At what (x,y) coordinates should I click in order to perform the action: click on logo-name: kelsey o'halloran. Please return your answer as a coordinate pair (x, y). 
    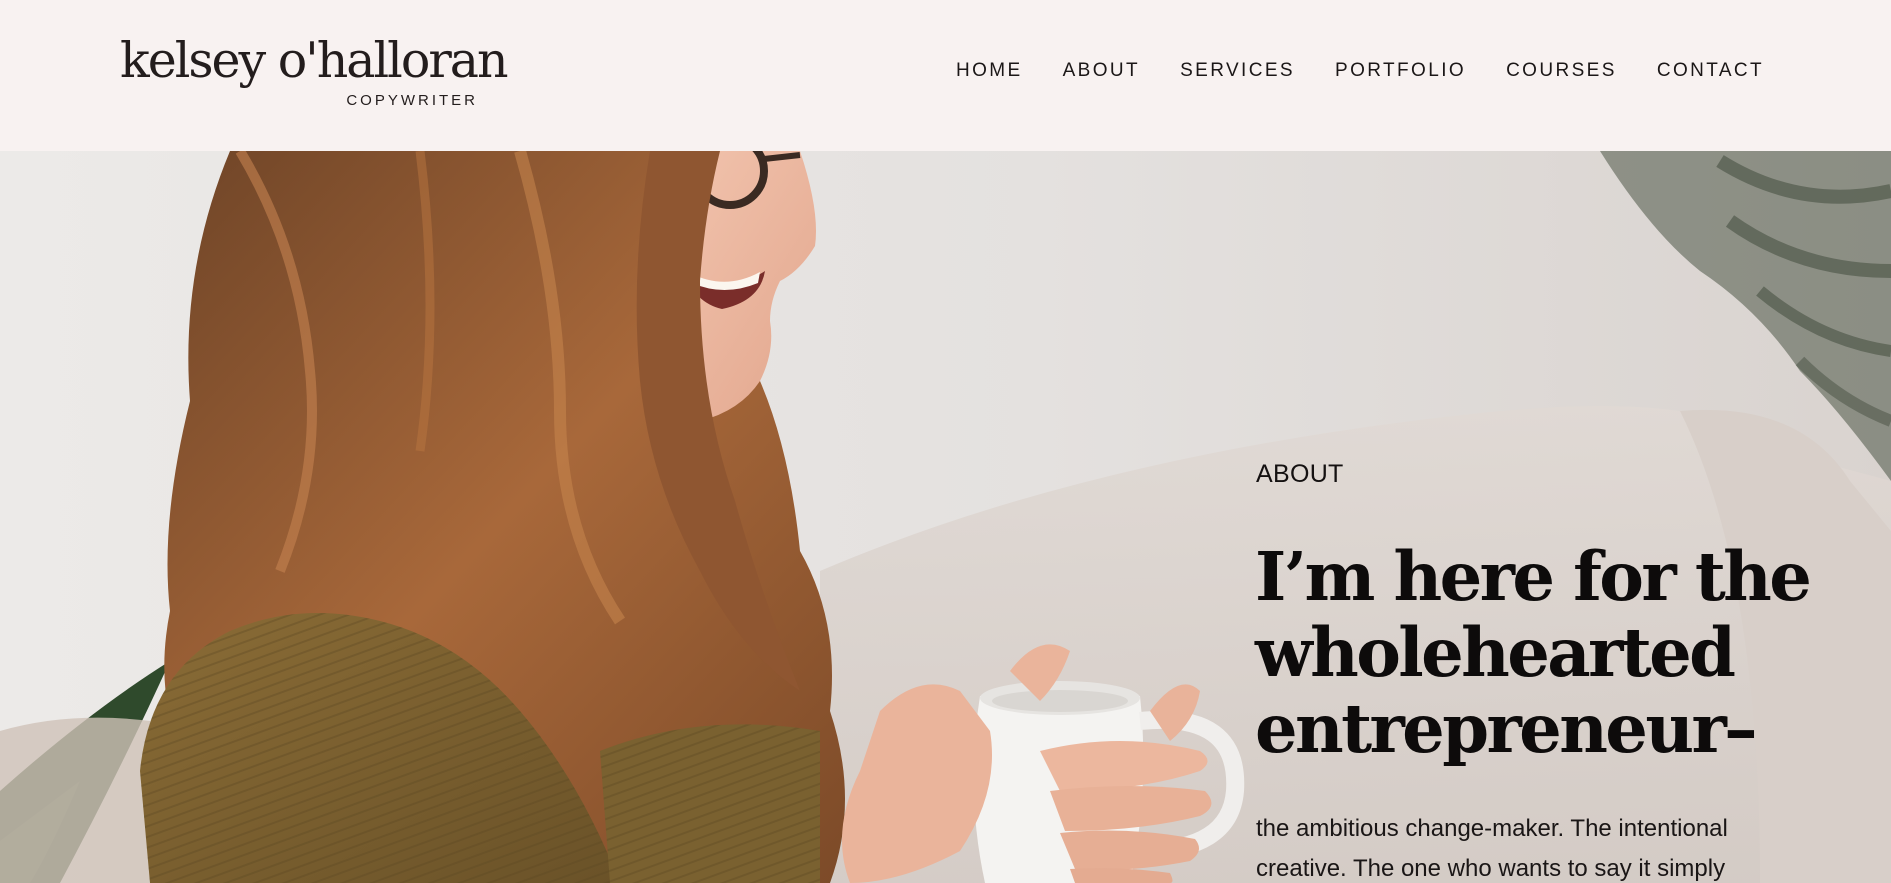
    Looking at the image, I should click on (314, 60).